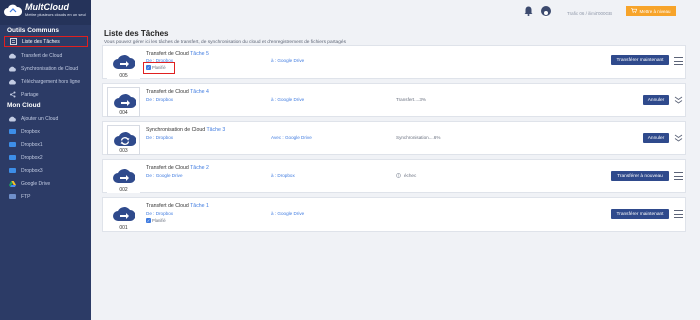  I want to click on task-status-text: Synchronisation....6%, so click(418, 137).